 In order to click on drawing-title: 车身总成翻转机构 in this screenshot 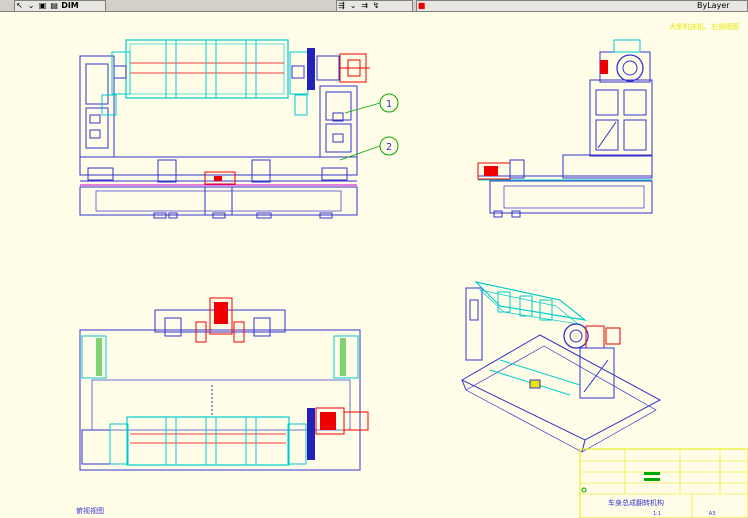, I will do `click(636, 502)`.